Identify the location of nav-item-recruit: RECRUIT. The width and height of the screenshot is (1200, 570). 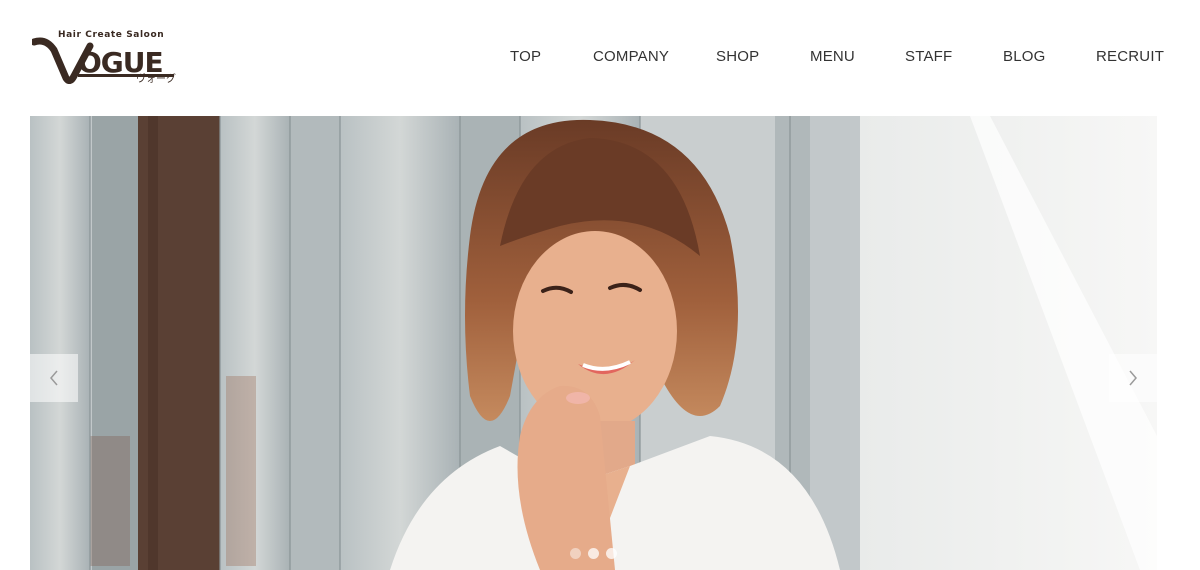
(1130, 57).